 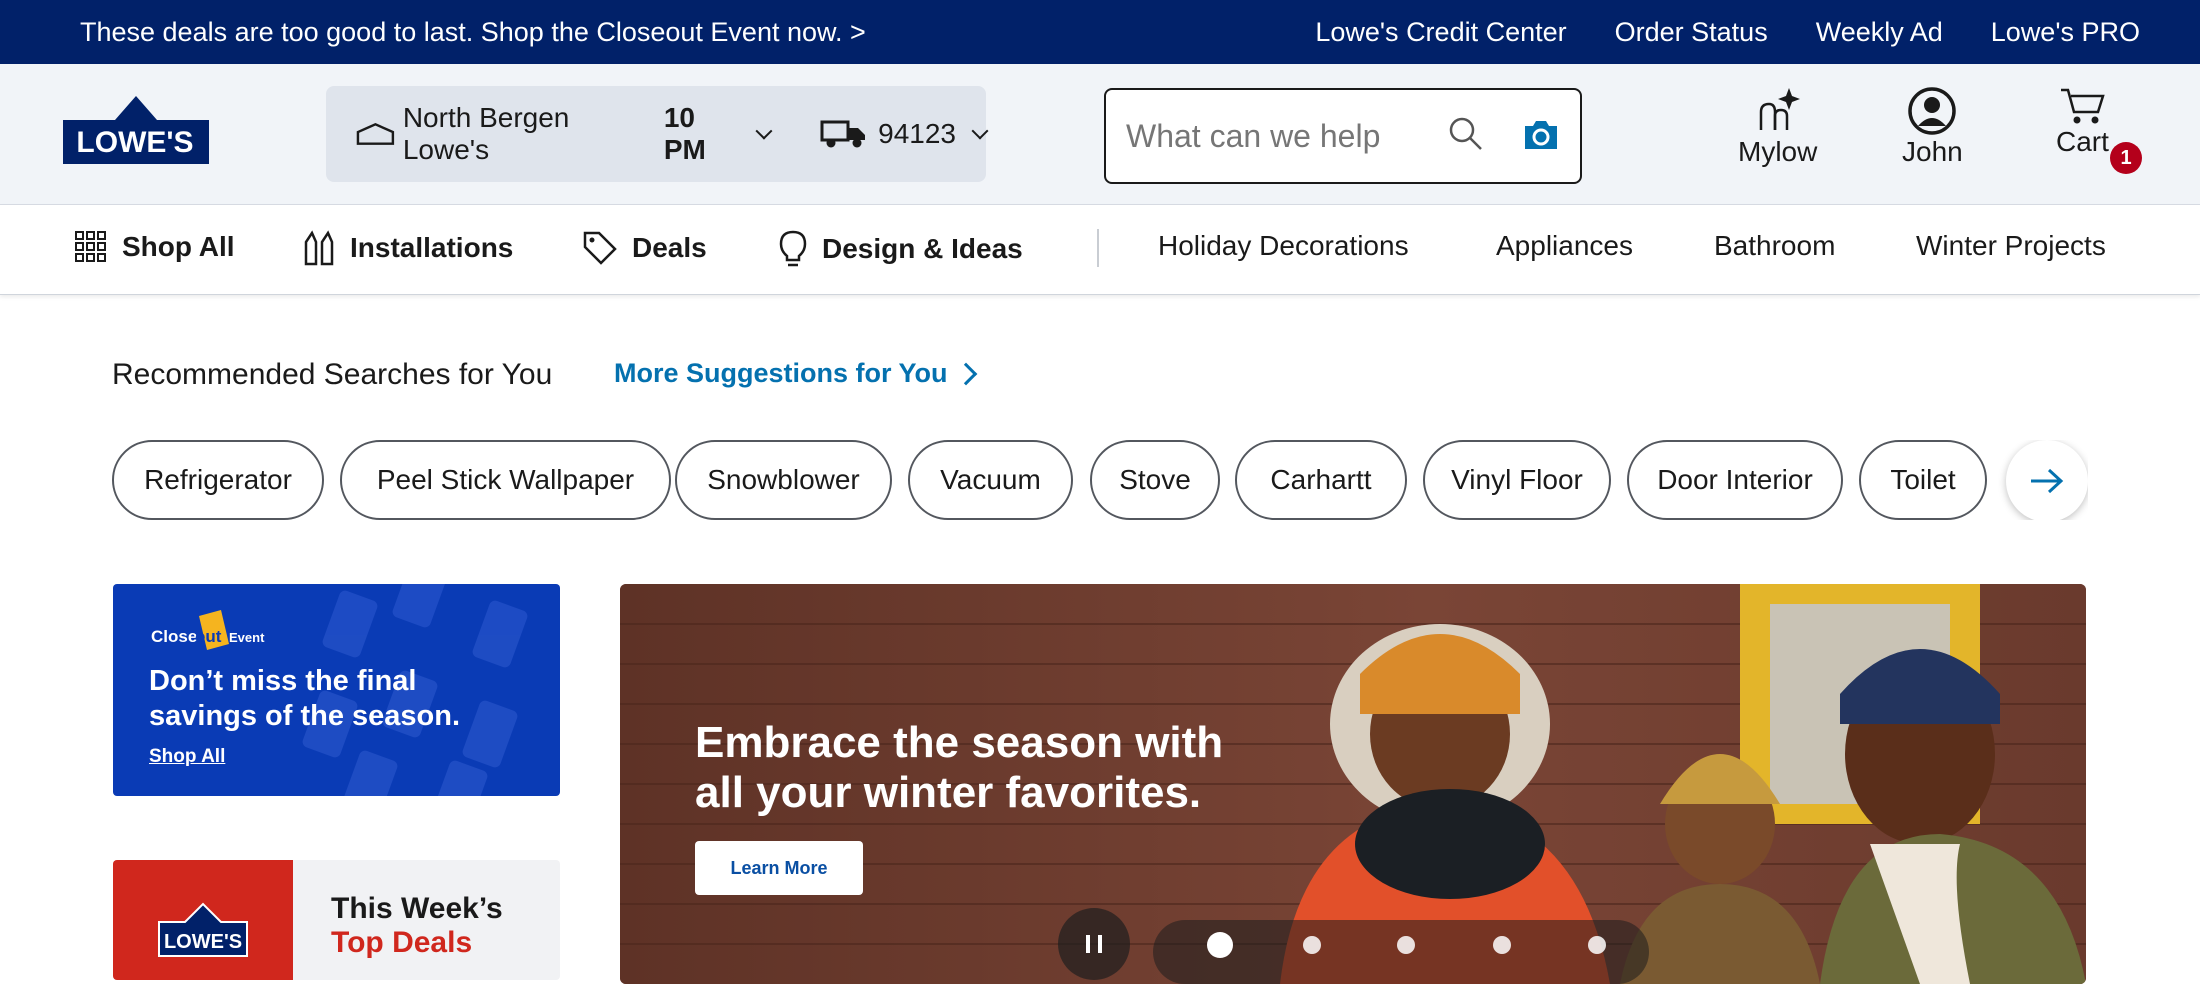 I want to click on search-chip: Snowblower, so click(x=783, y=480).